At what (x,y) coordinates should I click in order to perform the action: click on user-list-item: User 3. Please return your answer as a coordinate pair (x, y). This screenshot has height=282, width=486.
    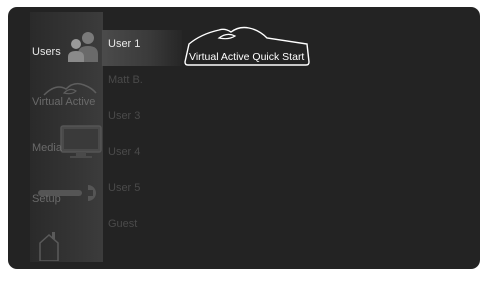
    Looking at the image, I should click on (142, 120).